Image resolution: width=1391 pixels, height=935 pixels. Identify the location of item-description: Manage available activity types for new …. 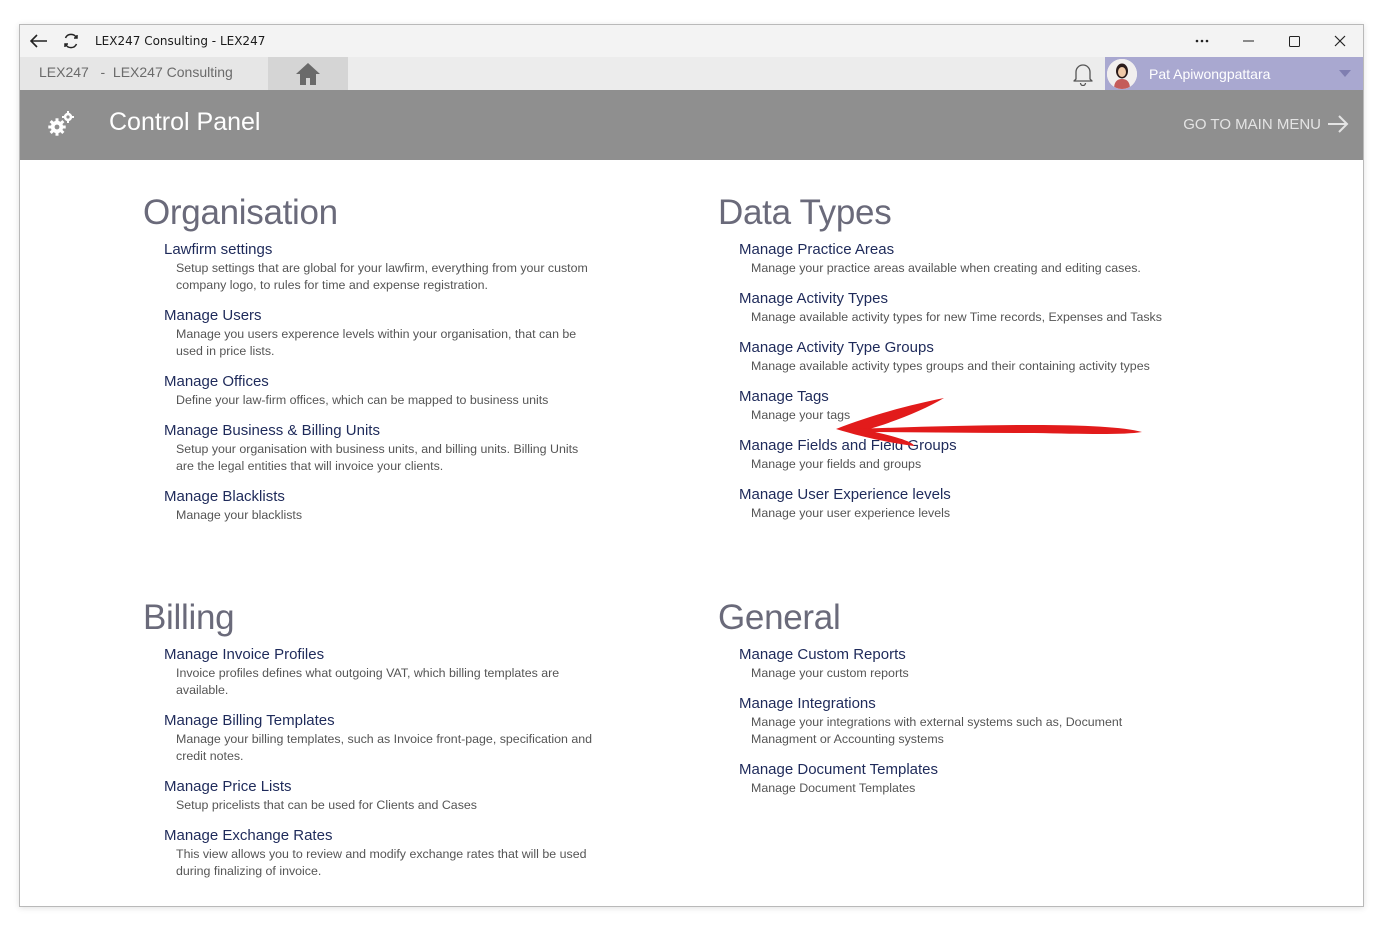
(956, 317).